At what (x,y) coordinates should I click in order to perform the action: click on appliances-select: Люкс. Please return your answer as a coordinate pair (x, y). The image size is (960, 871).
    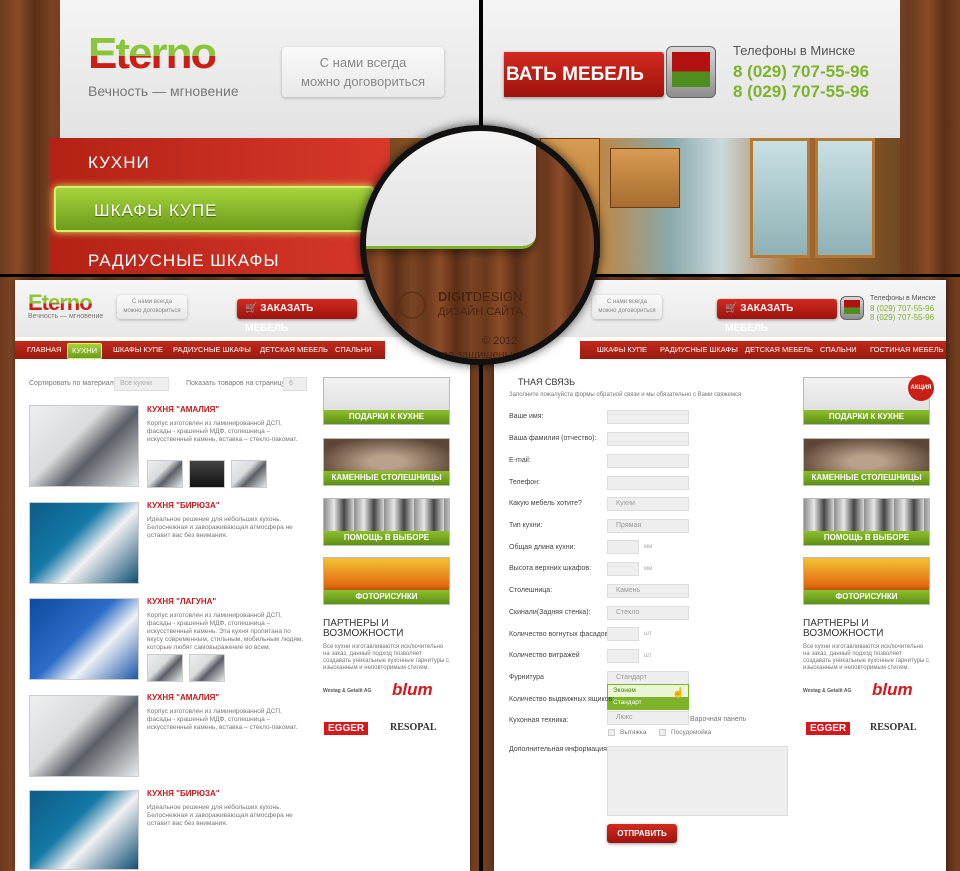
    Looking at the image, I should click on (648, 718).